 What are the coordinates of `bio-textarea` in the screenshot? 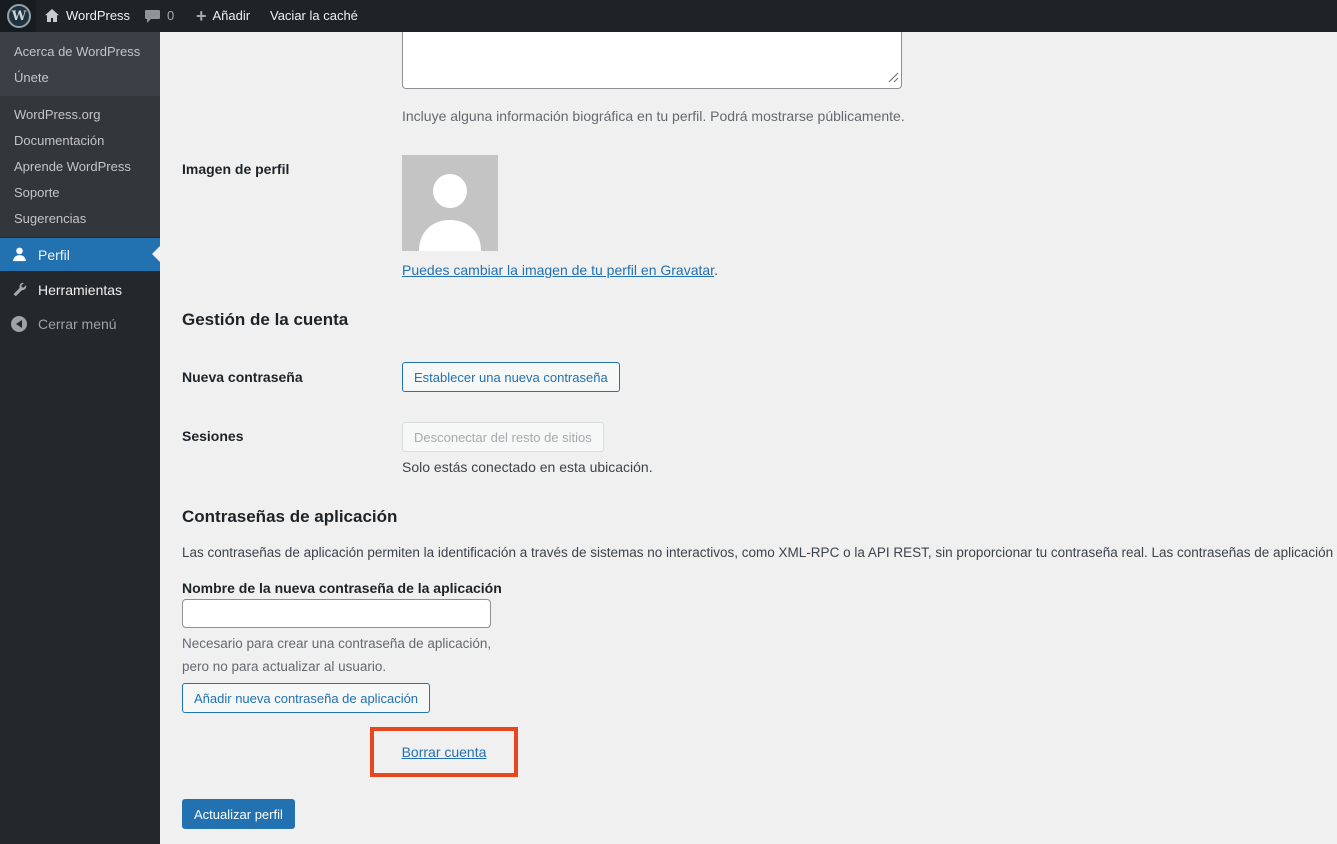 It's located at (652, 60).